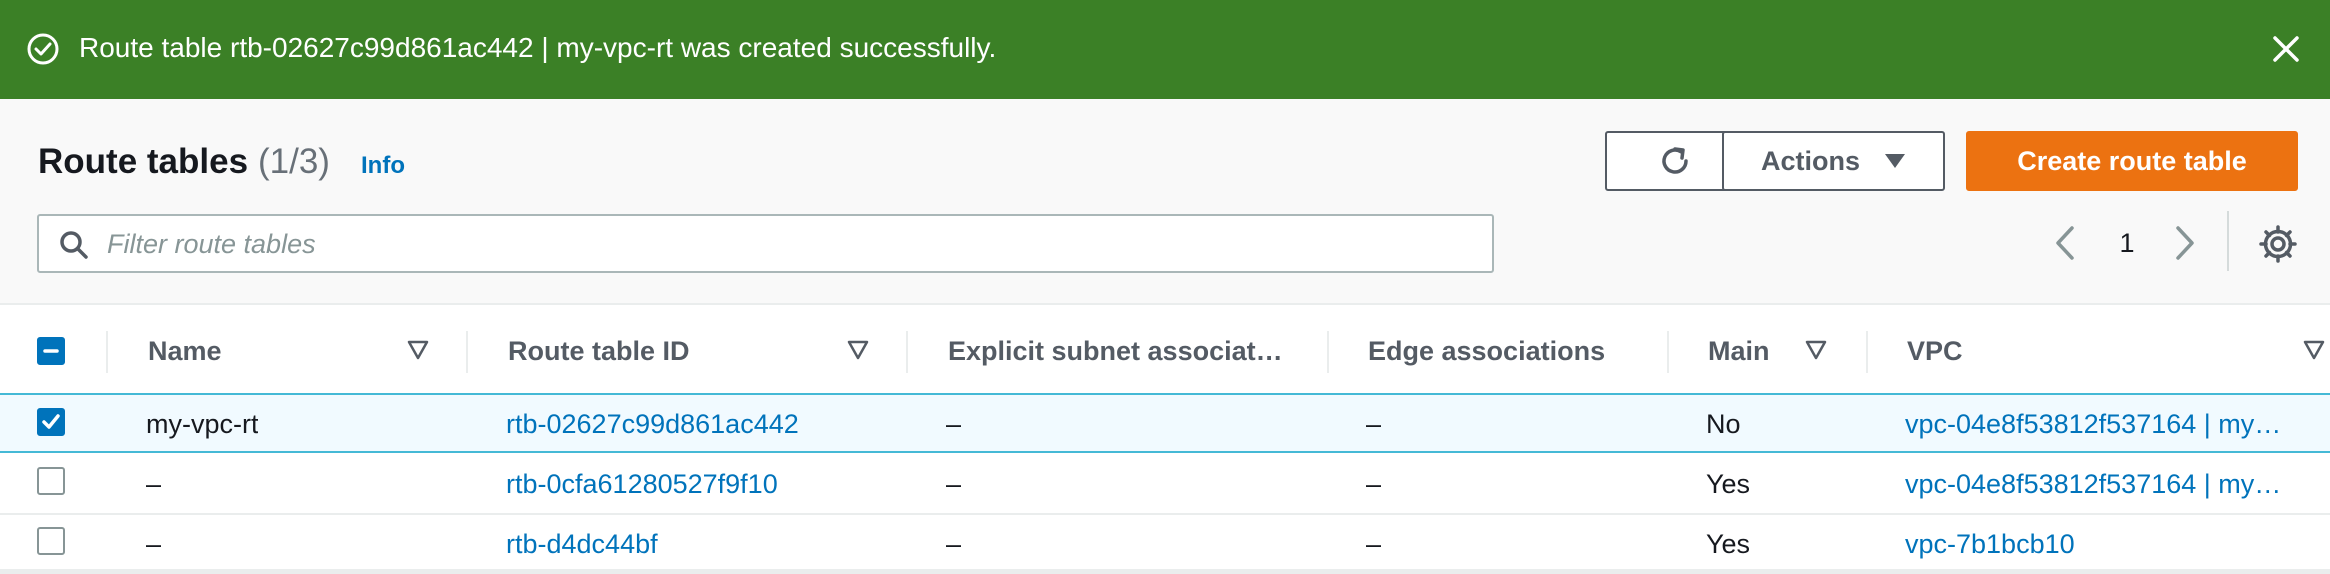 This screenshot has width=2330, height=574. I want to click on previous-page-icon, so click(2065, 243).